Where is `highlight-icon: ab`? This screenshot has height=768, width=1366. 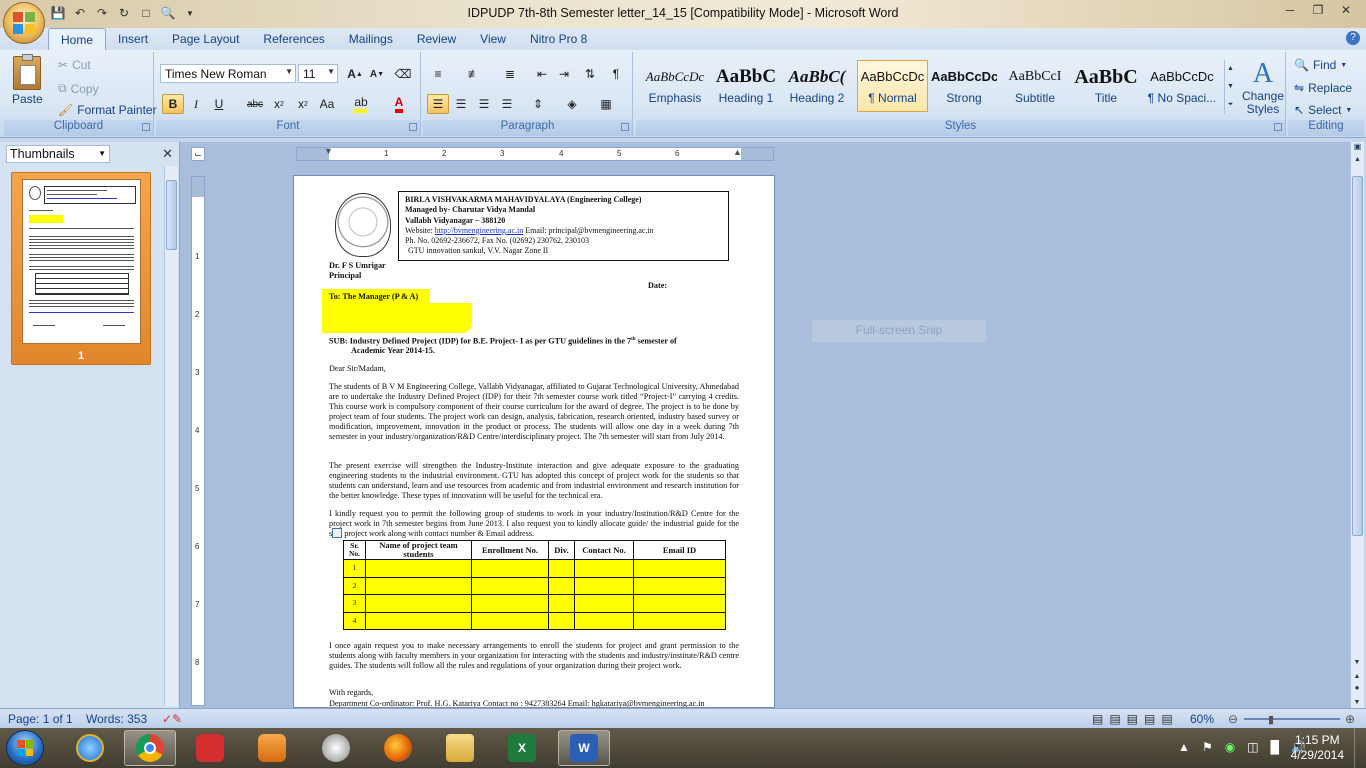 highlight-icon: ab is located at coordinates (361, 104).